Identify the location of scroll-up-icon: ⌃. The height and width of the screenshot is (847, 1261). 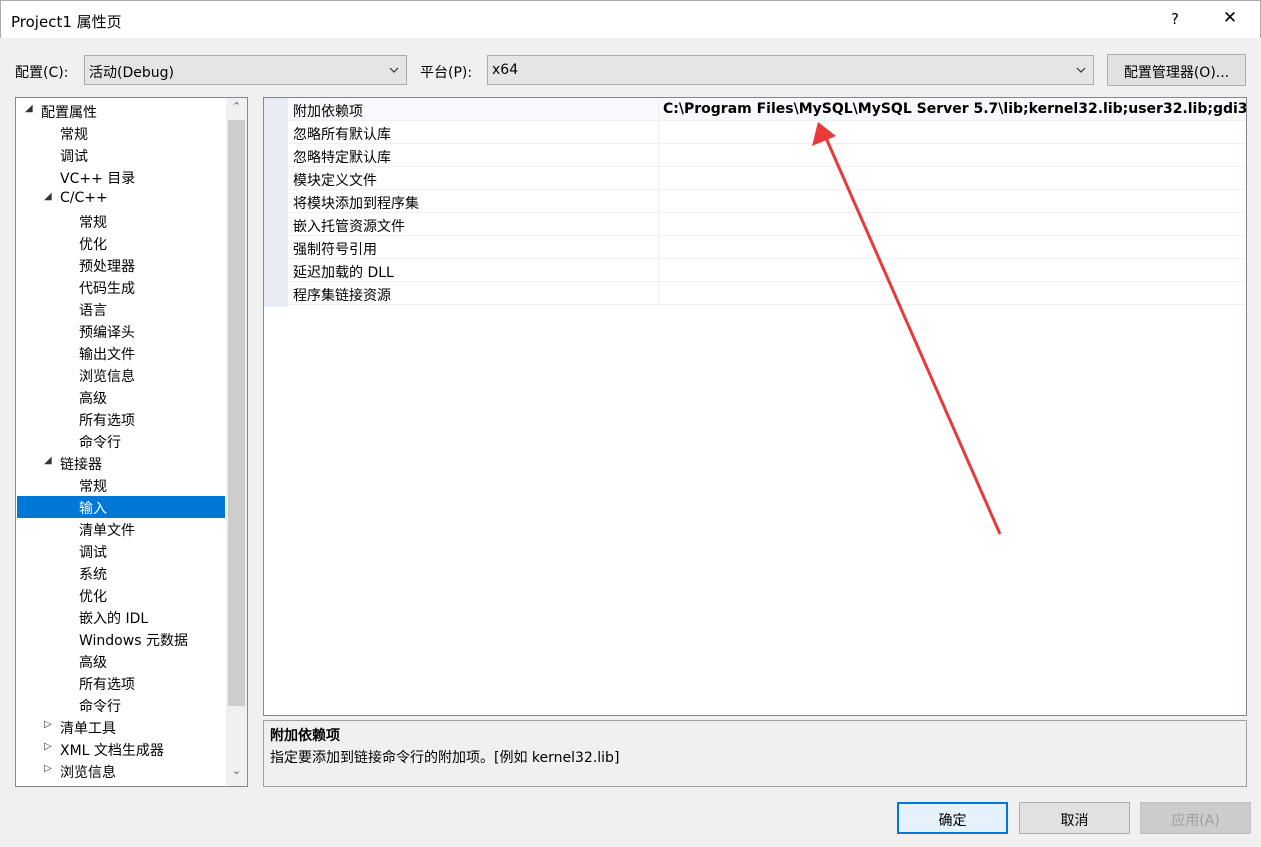
(236, 110).